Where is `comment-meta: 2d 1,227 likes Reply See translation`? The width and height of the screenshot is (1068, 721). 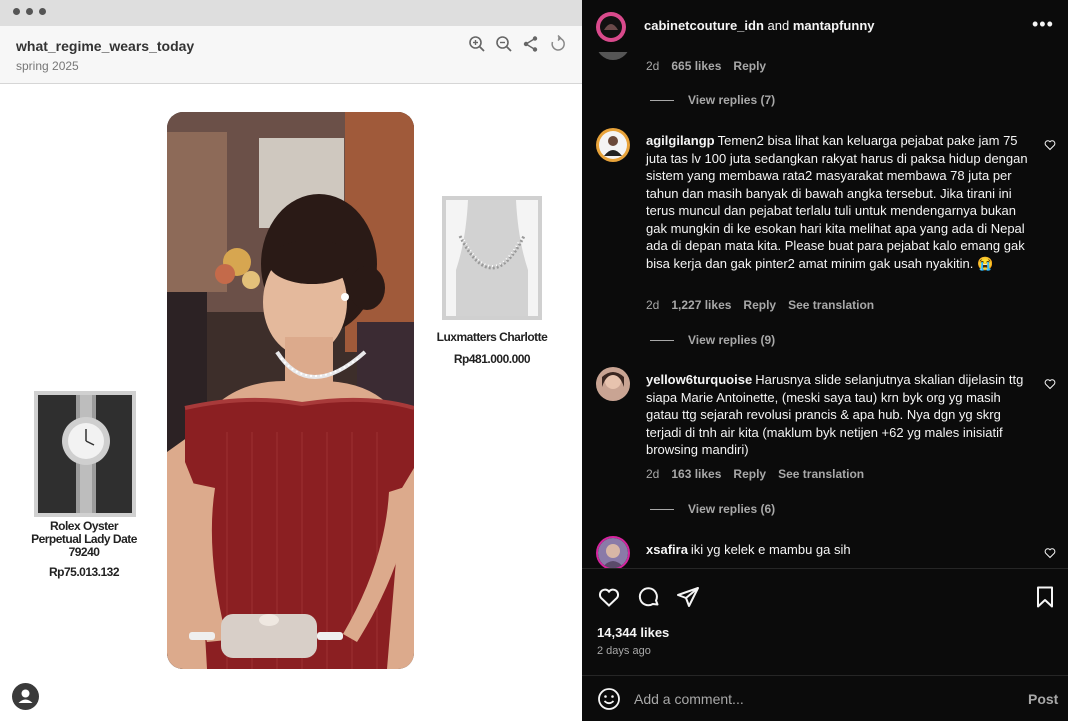
comment-meta: 2d 1,227 likes Reply See translation is located at coordinates (766, 305).